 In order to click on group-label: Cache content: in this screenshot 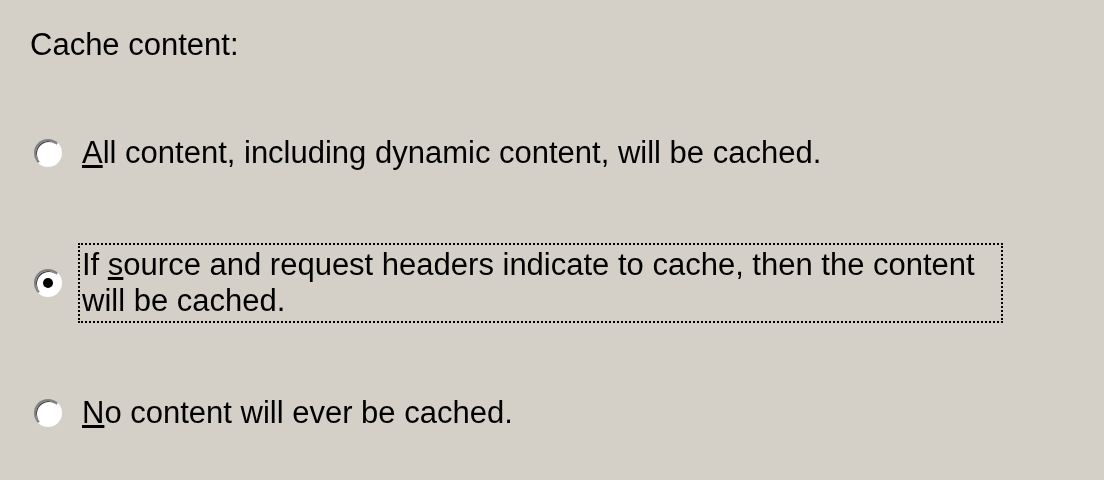, I will do `click(134, 45)`.